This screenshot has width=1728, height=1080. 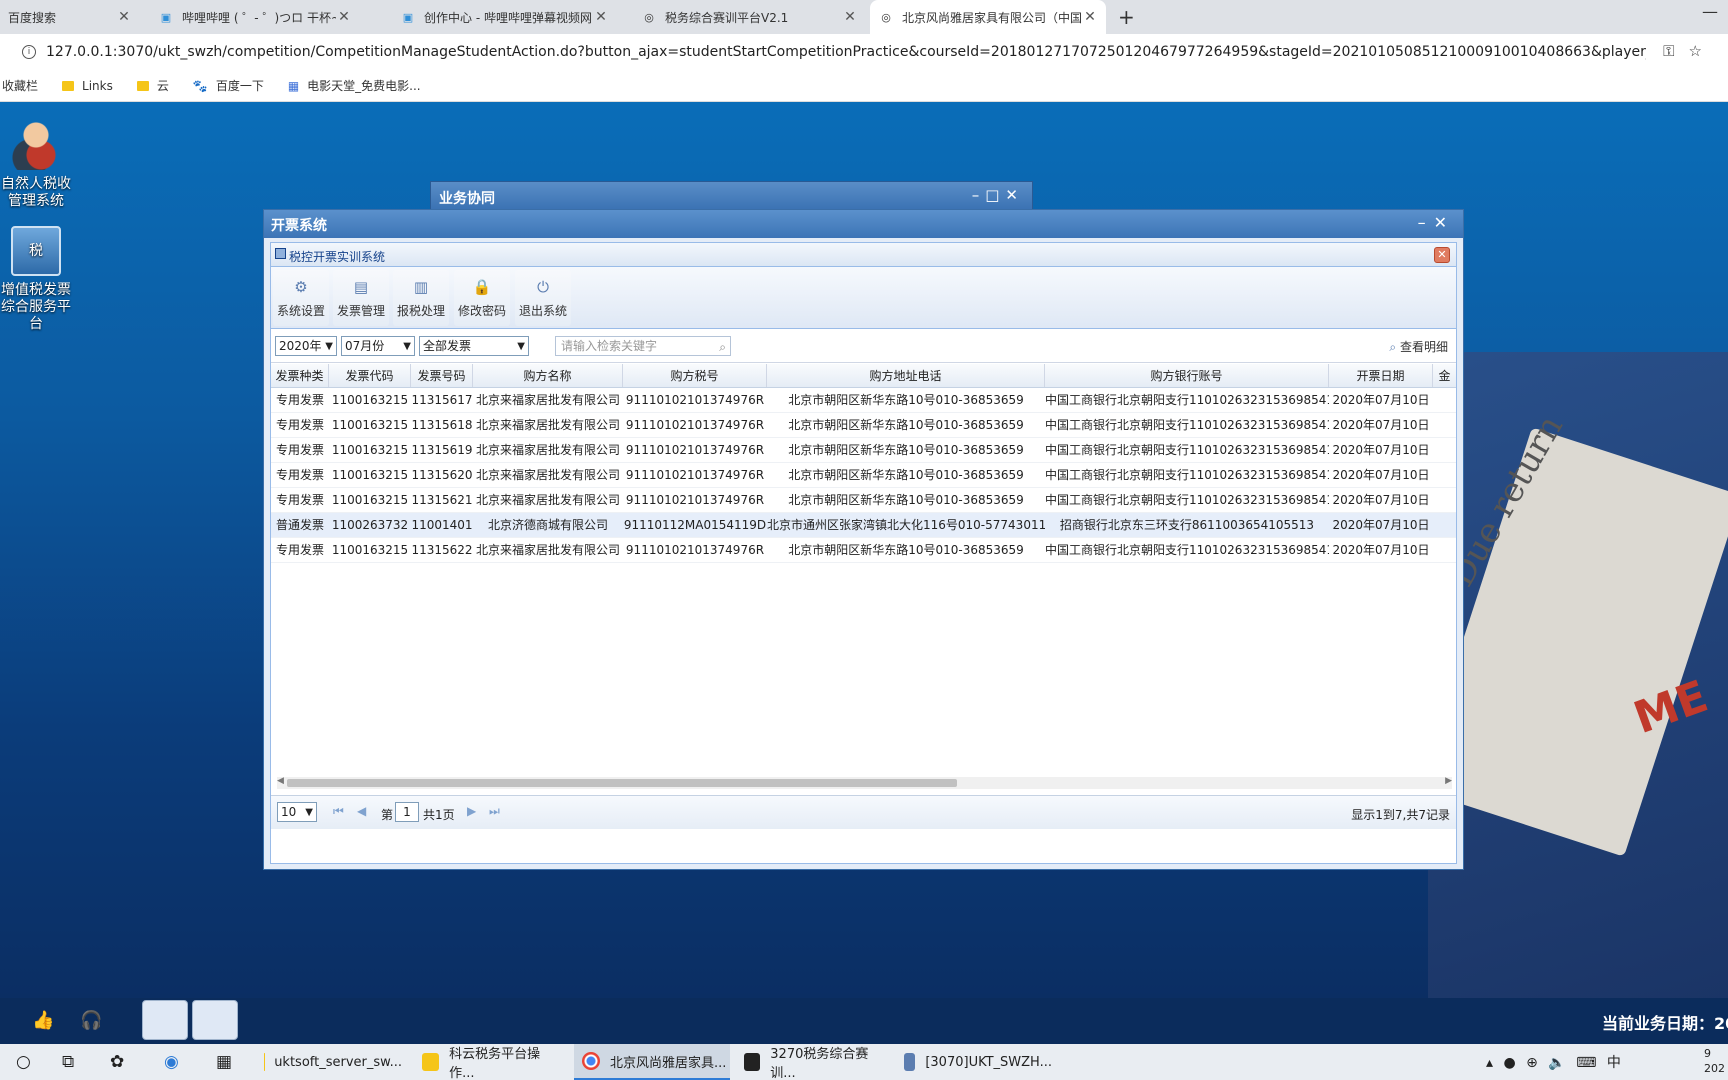 I want to click on column-header: 开票日期, so click(x=1381, y=375).